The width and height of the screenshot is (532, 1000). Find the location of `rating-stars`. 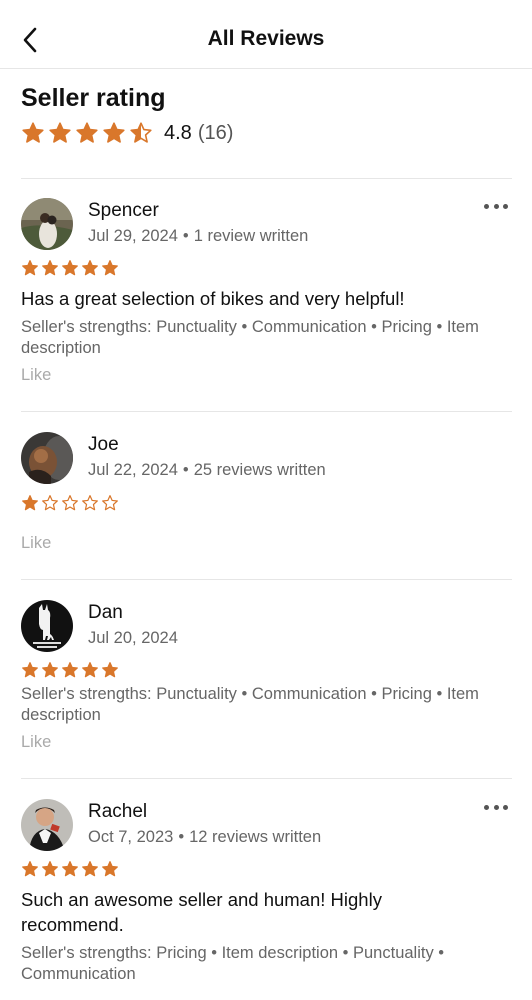

rating-stars is located at coordinates (88, 133).